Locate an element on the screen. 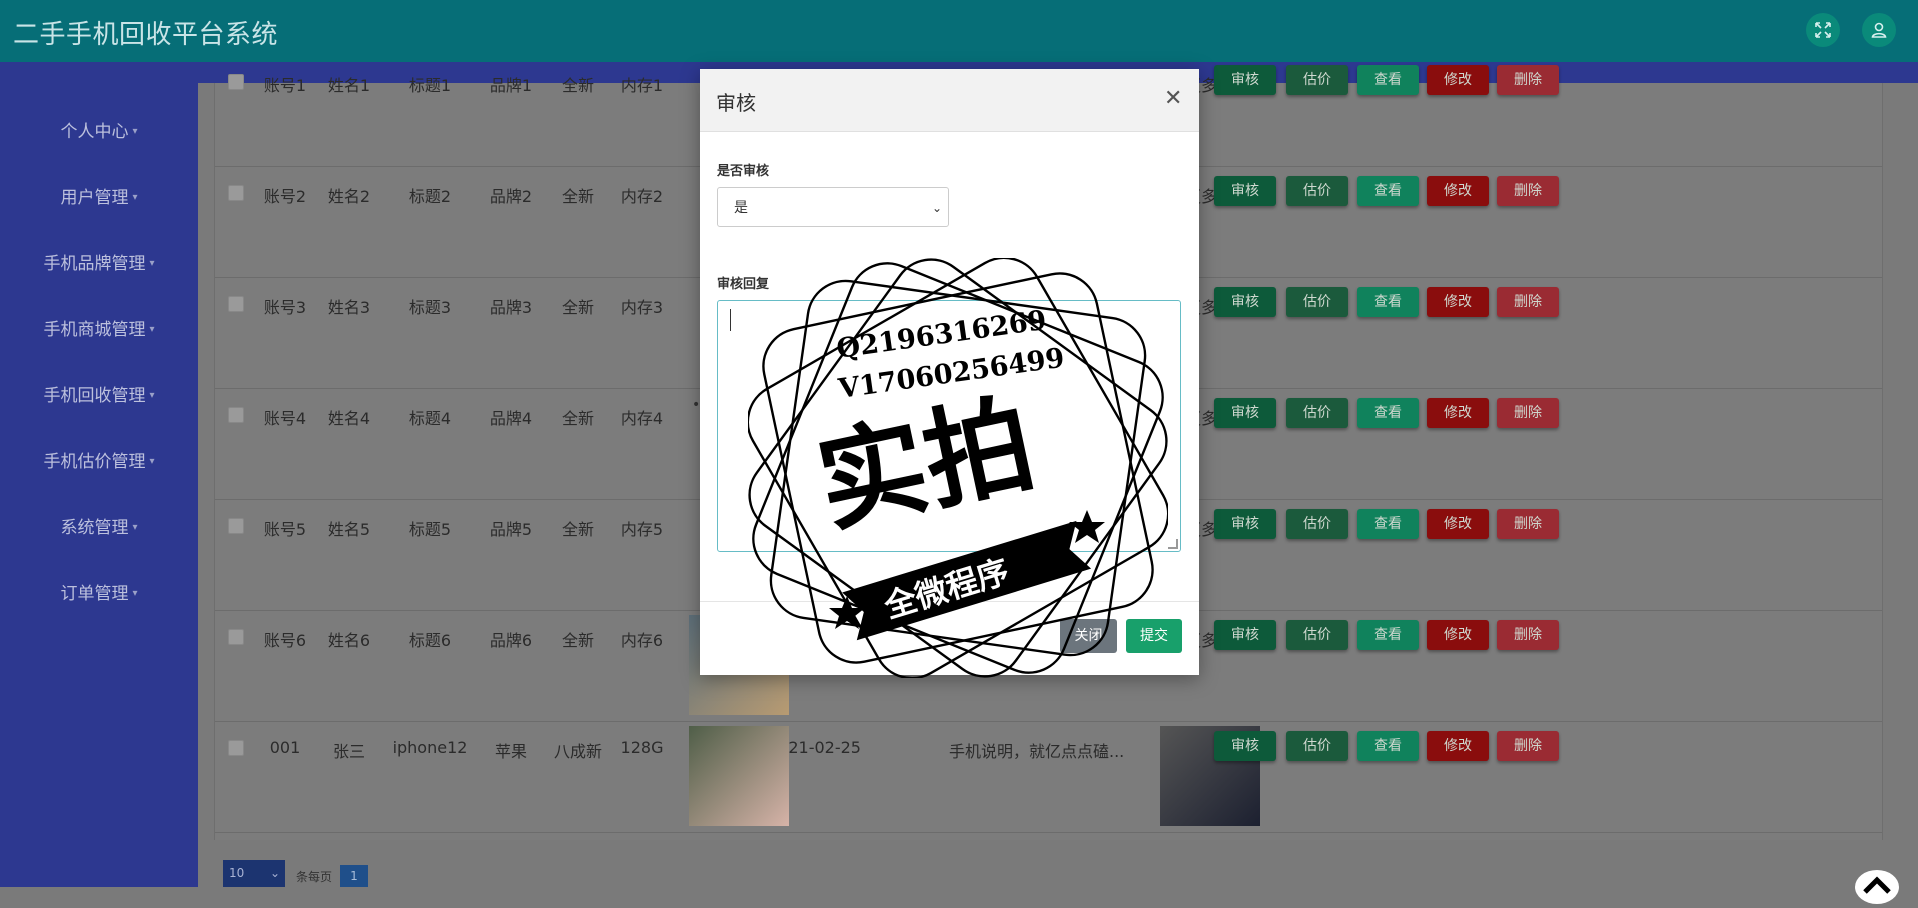  title-cell: 标题6 is located at coordinates (430, 640).